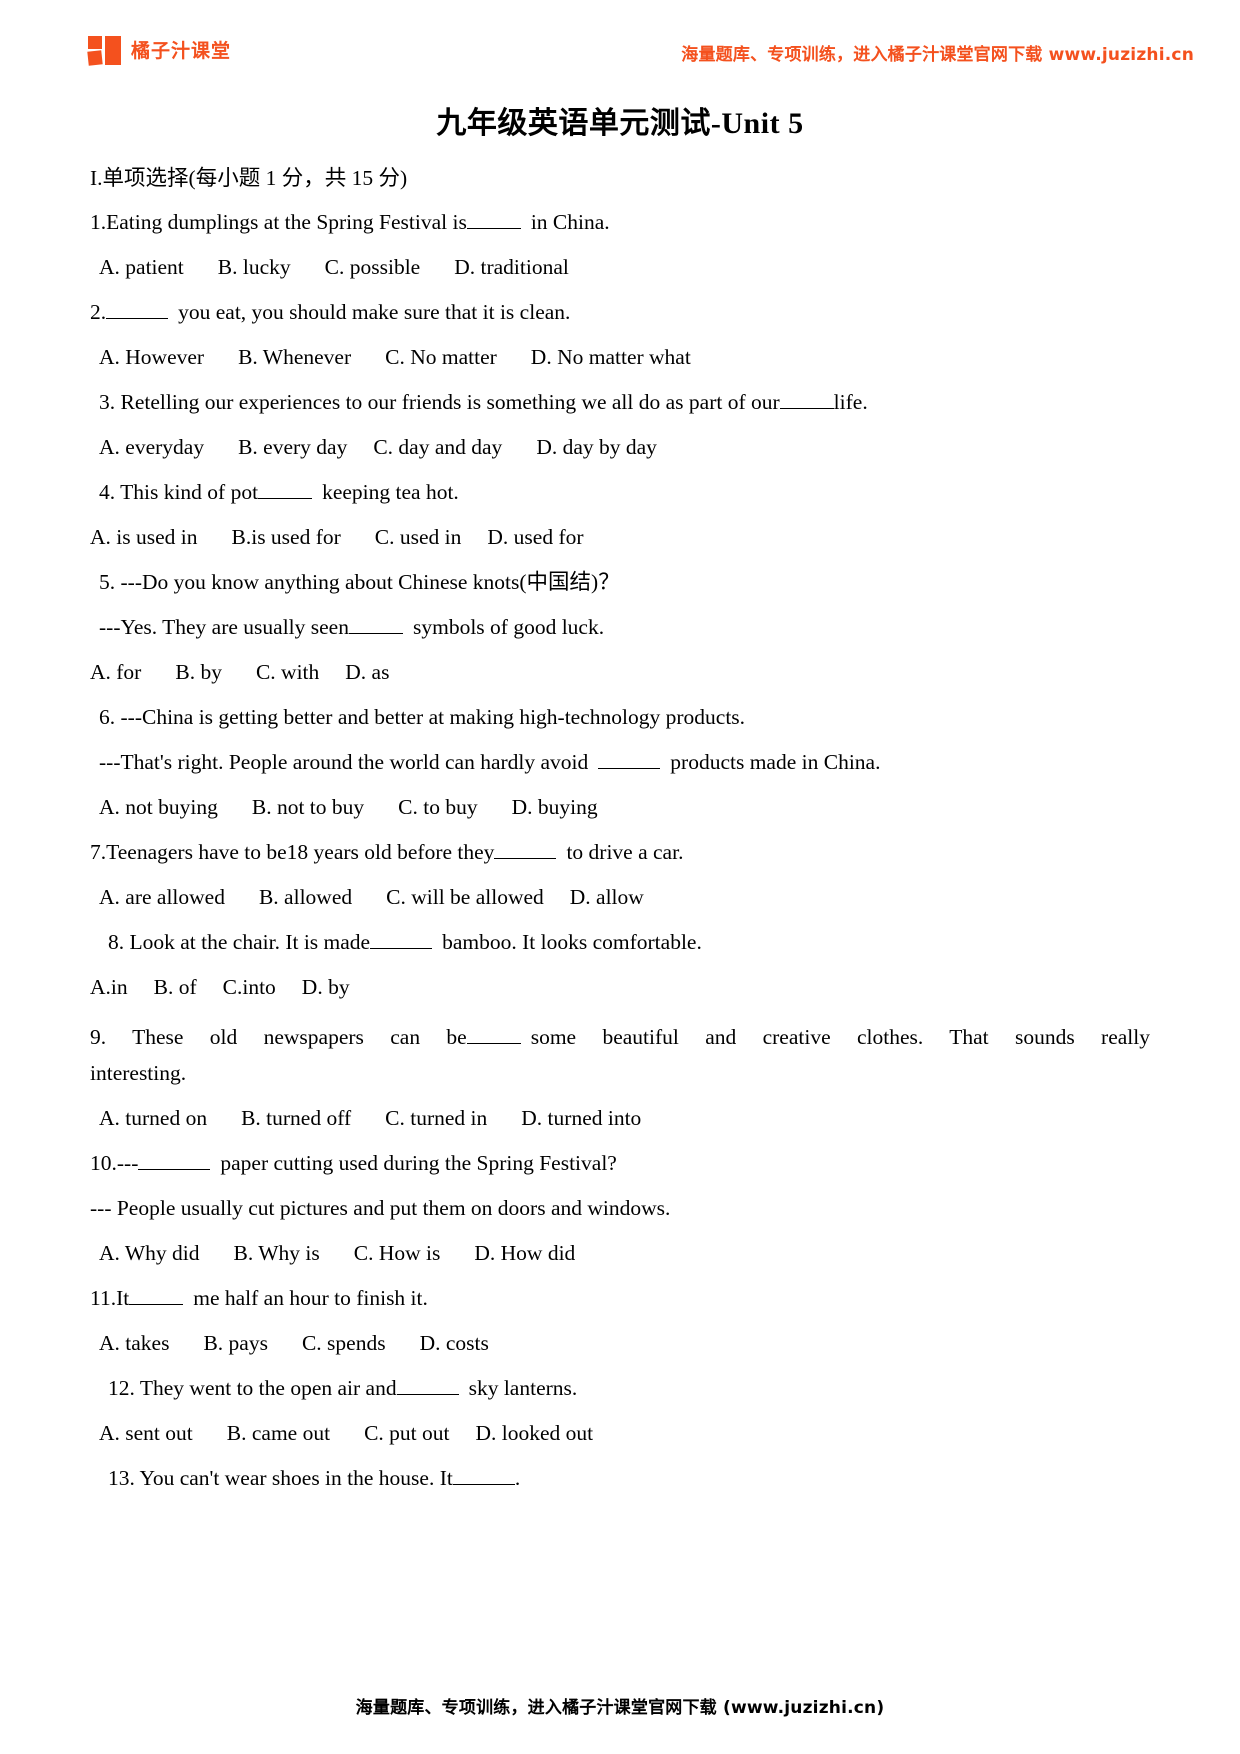  What do you see at coordinates (535, 537) in the screenshot?
I see `option-d: D. used for` at bounding box center [535, 537].